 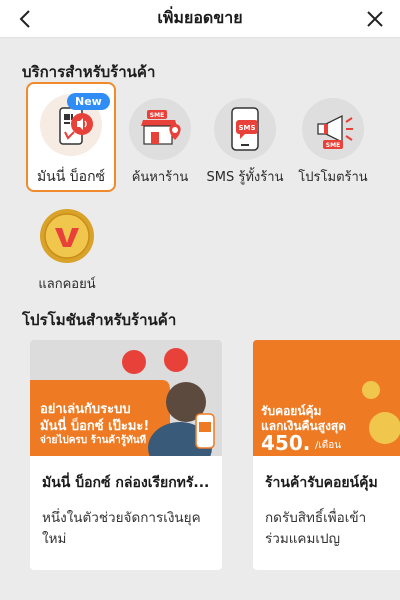 I want to click on services-section-title: บริการสำหรับร้านค้า, so click(x=89, y=72).